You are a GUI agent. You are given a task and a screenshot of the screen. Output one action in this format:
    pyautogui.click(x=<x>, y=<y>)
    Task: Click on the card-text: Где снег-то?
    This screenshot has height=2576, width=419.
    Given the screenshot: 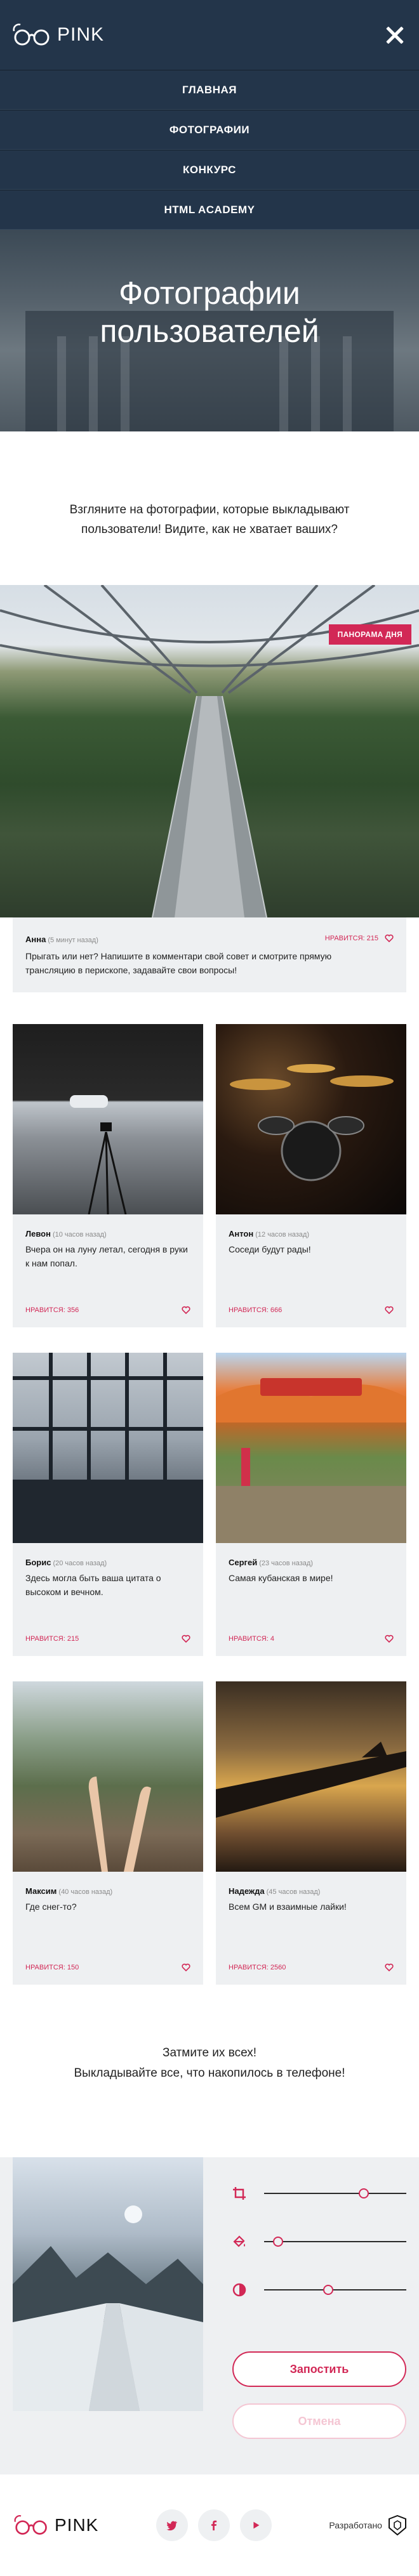 What is the action you would take?
    pyautogui.click(x=51, y=1907)
    